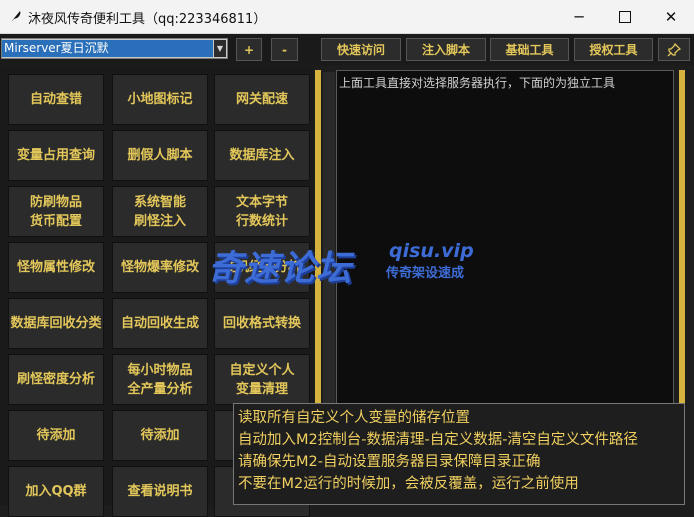 Image resolution: width=694 pixels, height=517 pixels. What do you see at coordinates (438, 440) in the screenshot?
I see `tooltip-line: 自动加入M2控制台-数据清理-自定义数据-清空自定义文件路径` at bounding box center [438, 440].